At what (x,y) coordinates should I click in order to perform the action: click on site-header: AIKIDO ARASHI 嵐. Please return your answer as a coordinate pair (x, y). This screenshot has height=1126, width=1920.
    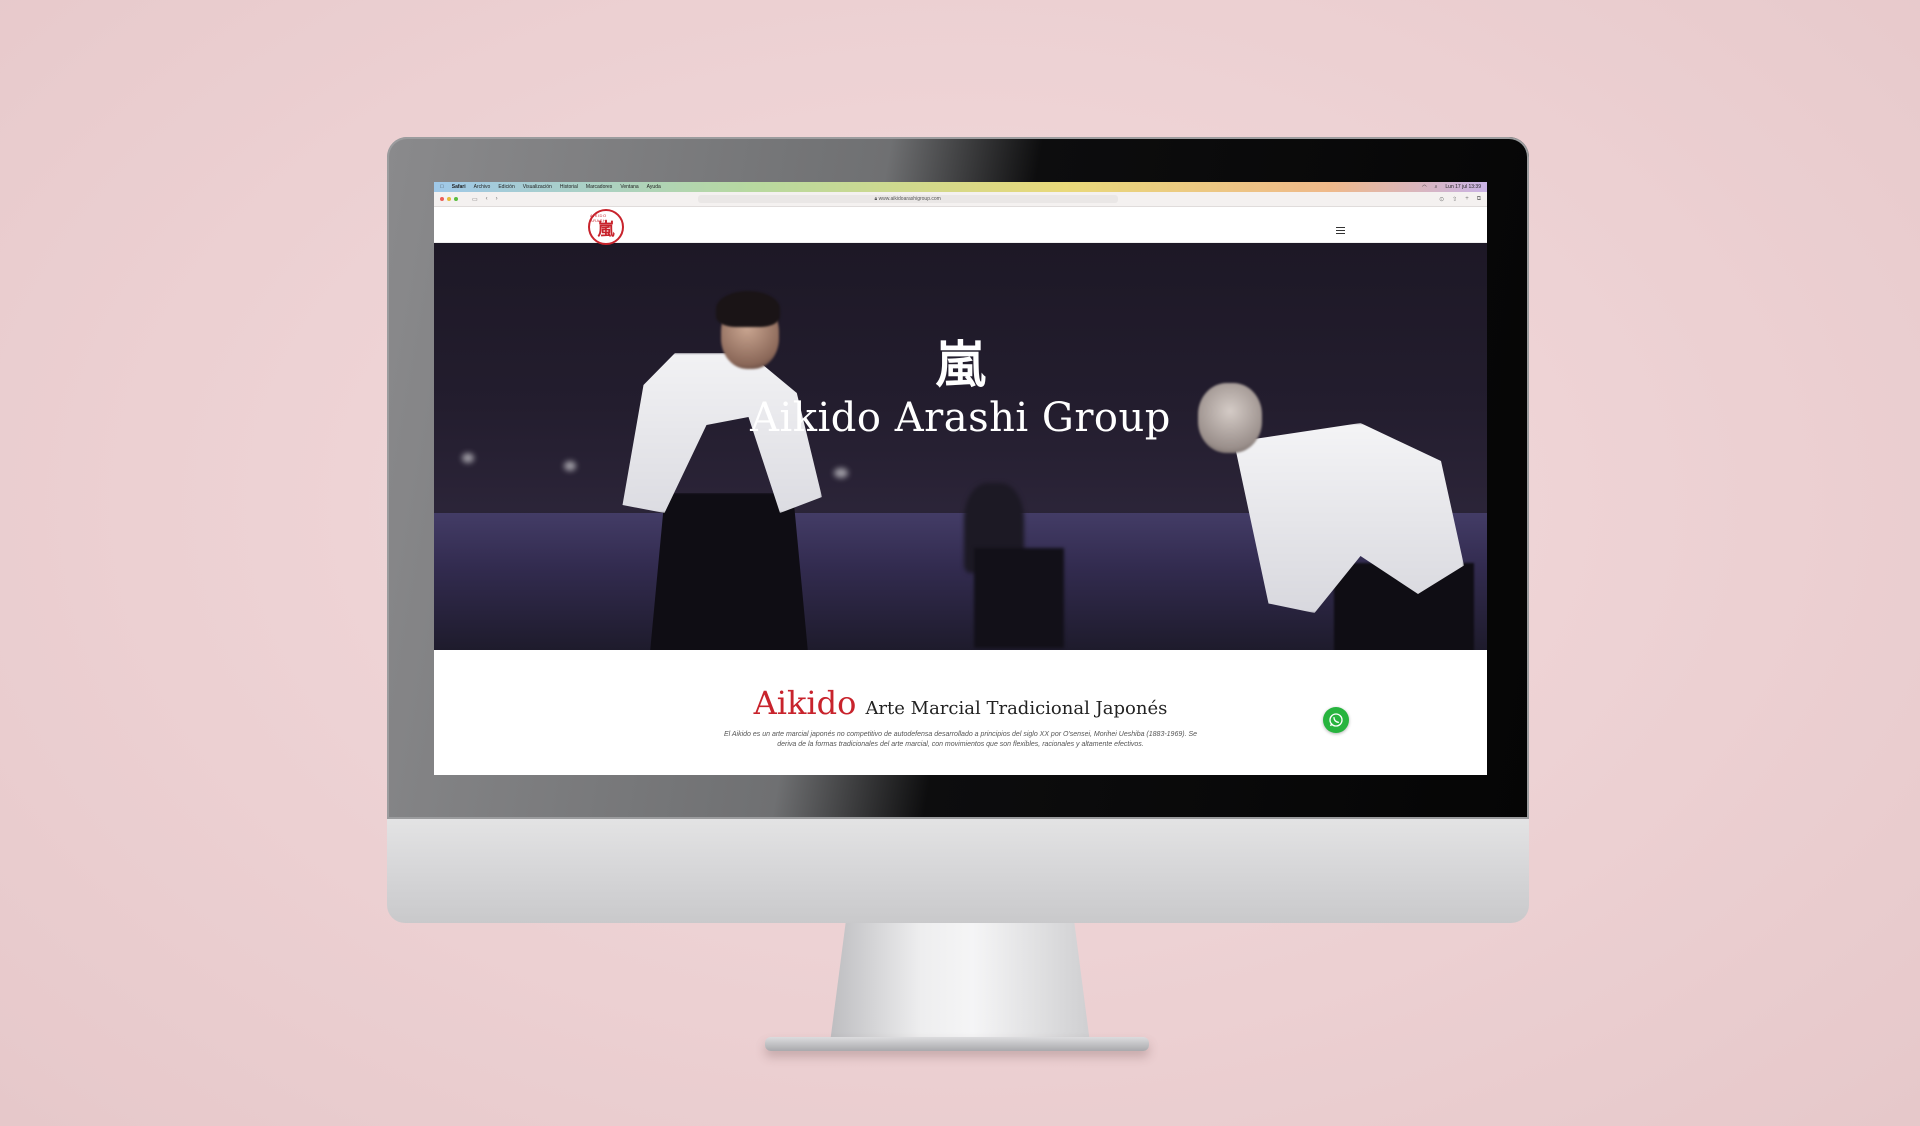
    Looking at the image, I should click on (960, 226).